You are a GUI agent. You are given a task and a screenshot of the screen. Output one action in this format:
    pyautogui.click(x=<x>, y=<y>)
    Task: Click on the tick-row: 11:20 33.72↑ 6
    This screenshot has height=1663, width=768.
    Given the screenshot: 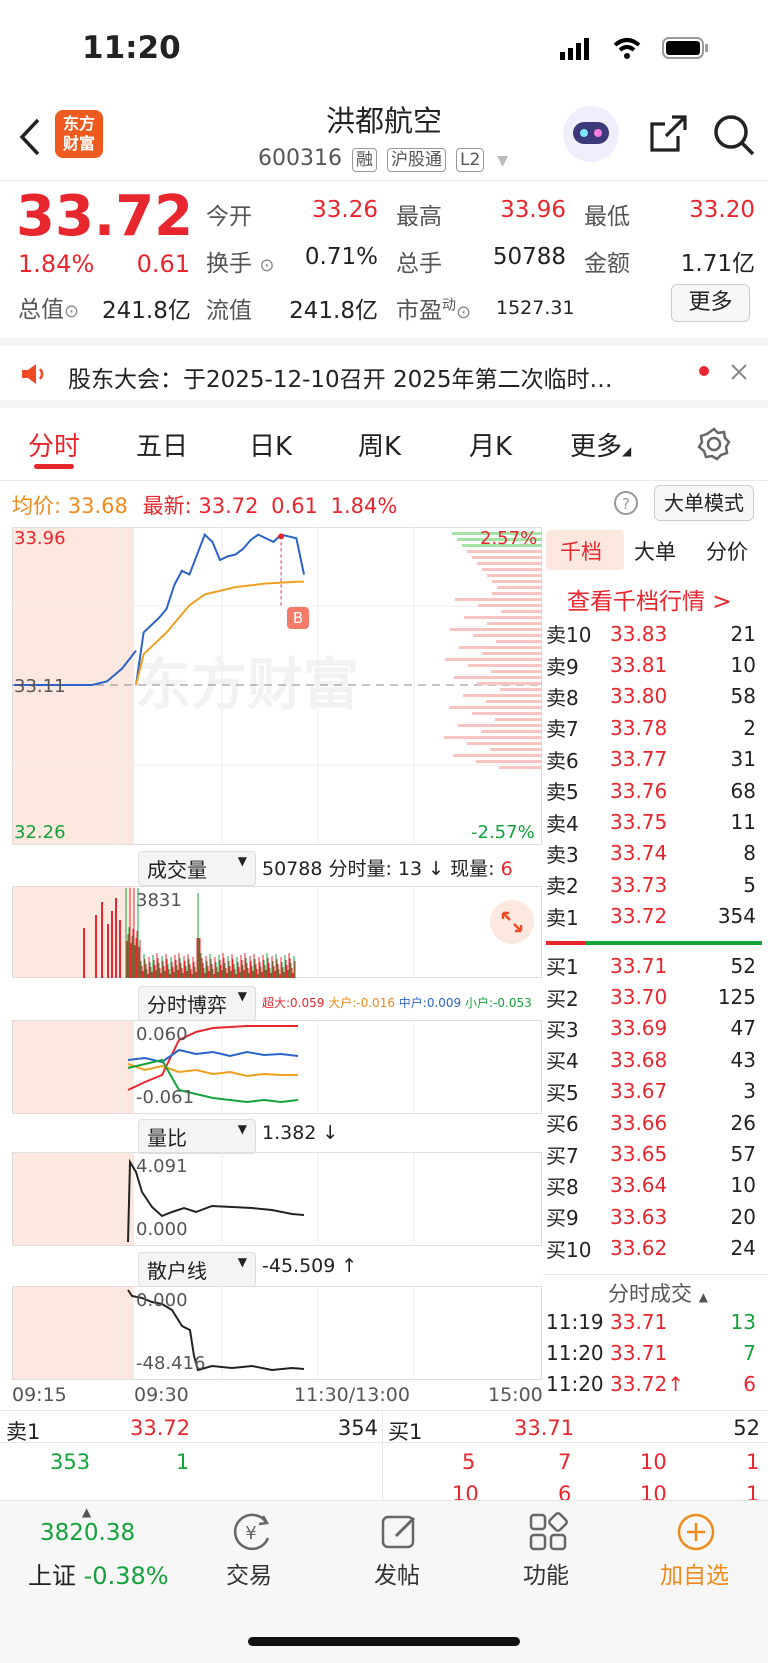 What is the action you would take?
    pyautogui.click(x=657, y=1384)
    